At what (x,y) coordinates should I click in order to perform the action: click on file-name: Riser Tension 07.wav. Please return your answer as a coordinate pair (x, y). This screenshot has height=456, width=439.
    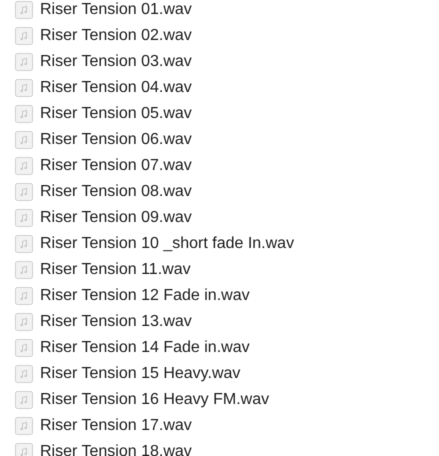
    Looking at the image, I should click on (116, 166).